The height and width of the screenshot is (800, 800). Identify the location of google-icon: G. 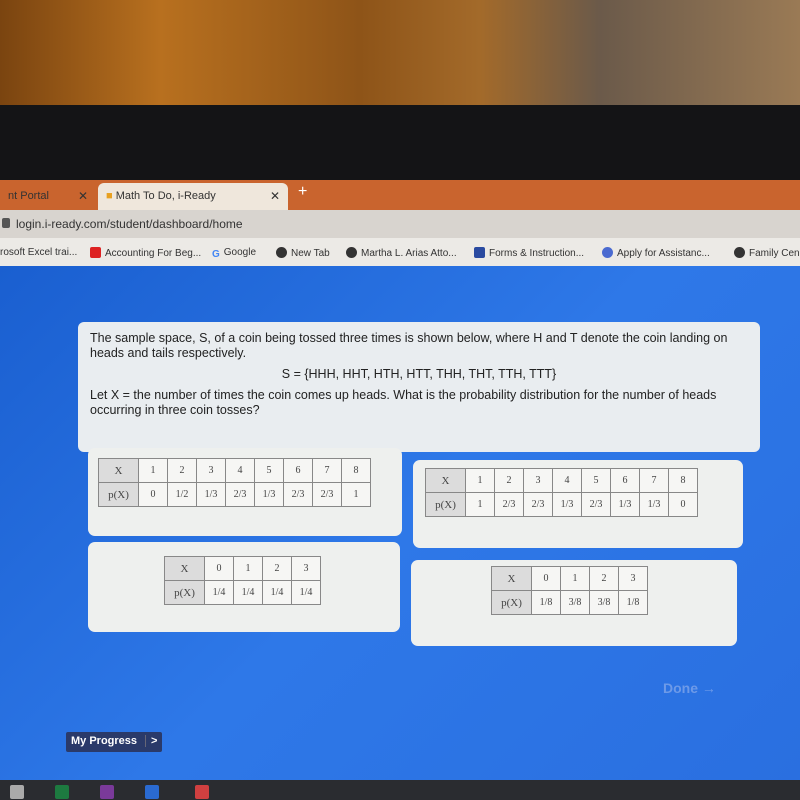
(216, 254).